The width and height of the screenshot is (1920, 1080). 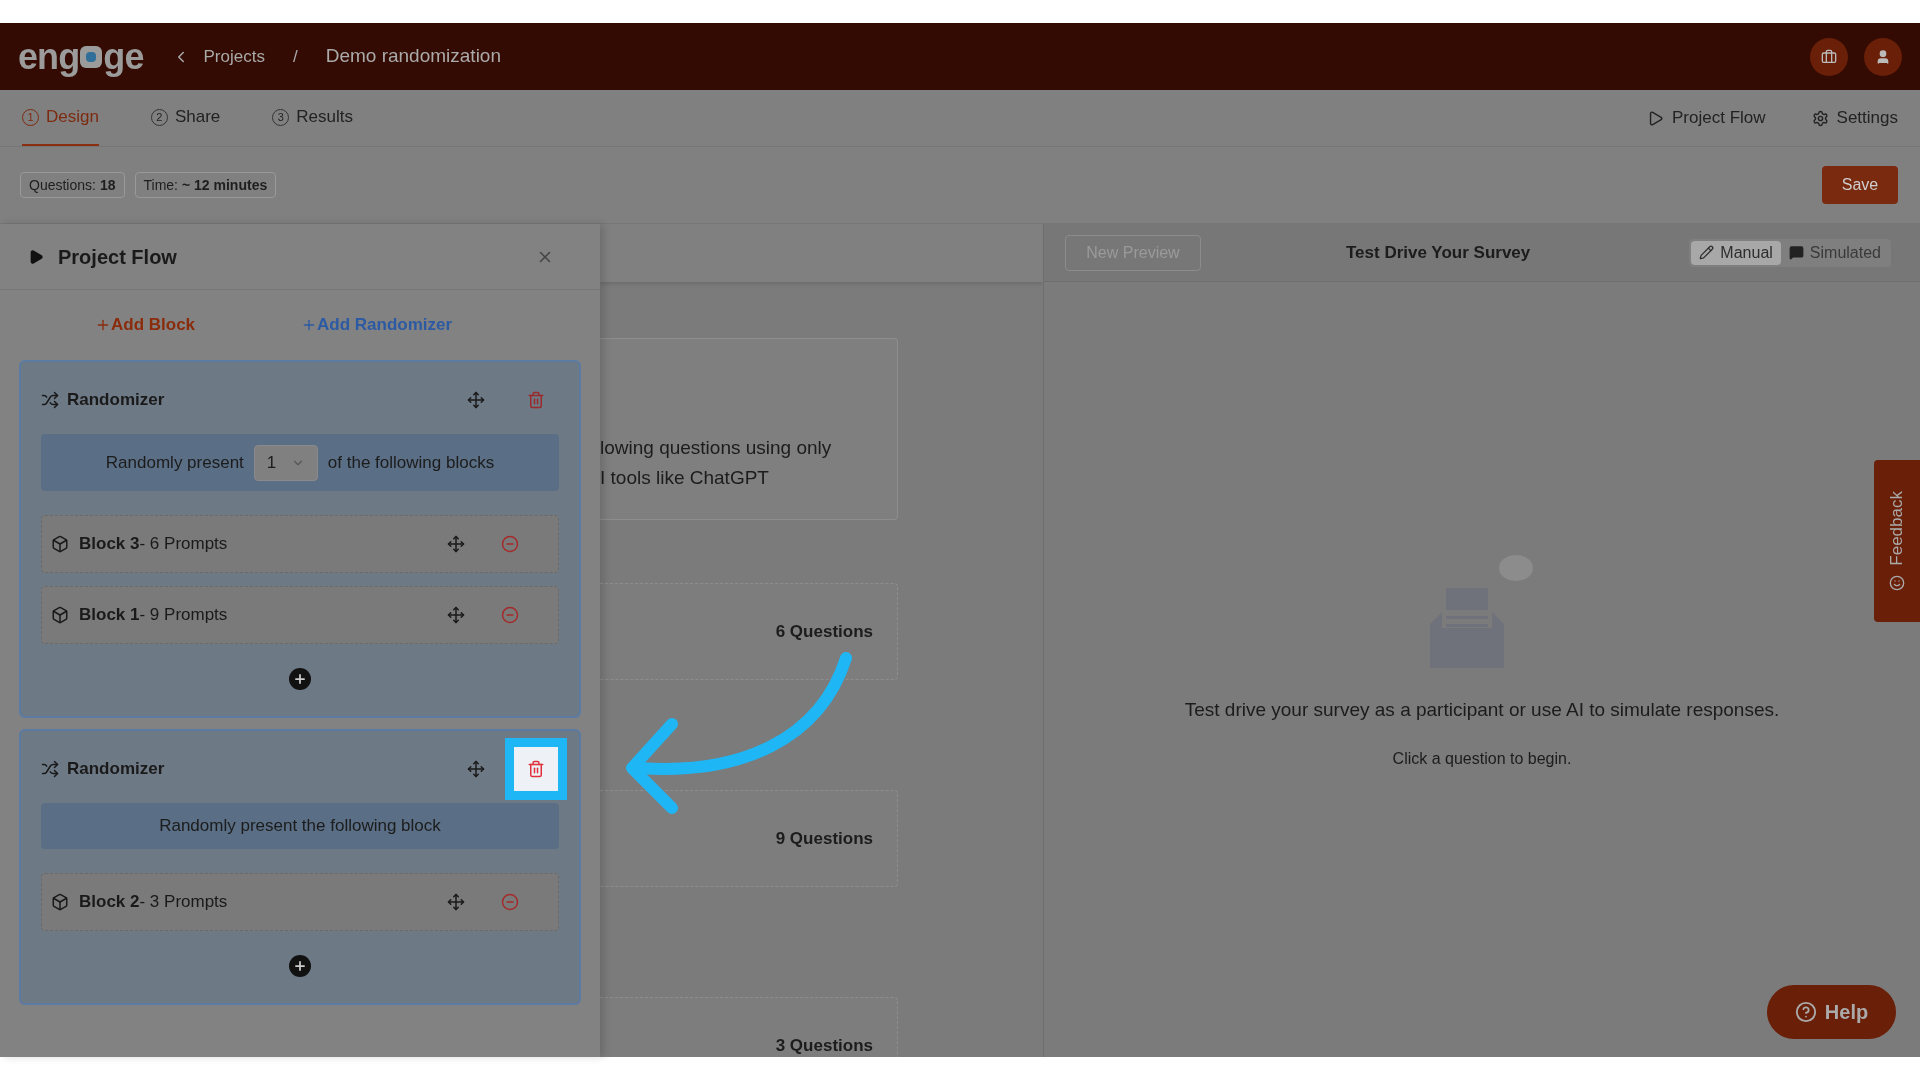 I want to click on avatar-button, so click(x=1883, y=56).